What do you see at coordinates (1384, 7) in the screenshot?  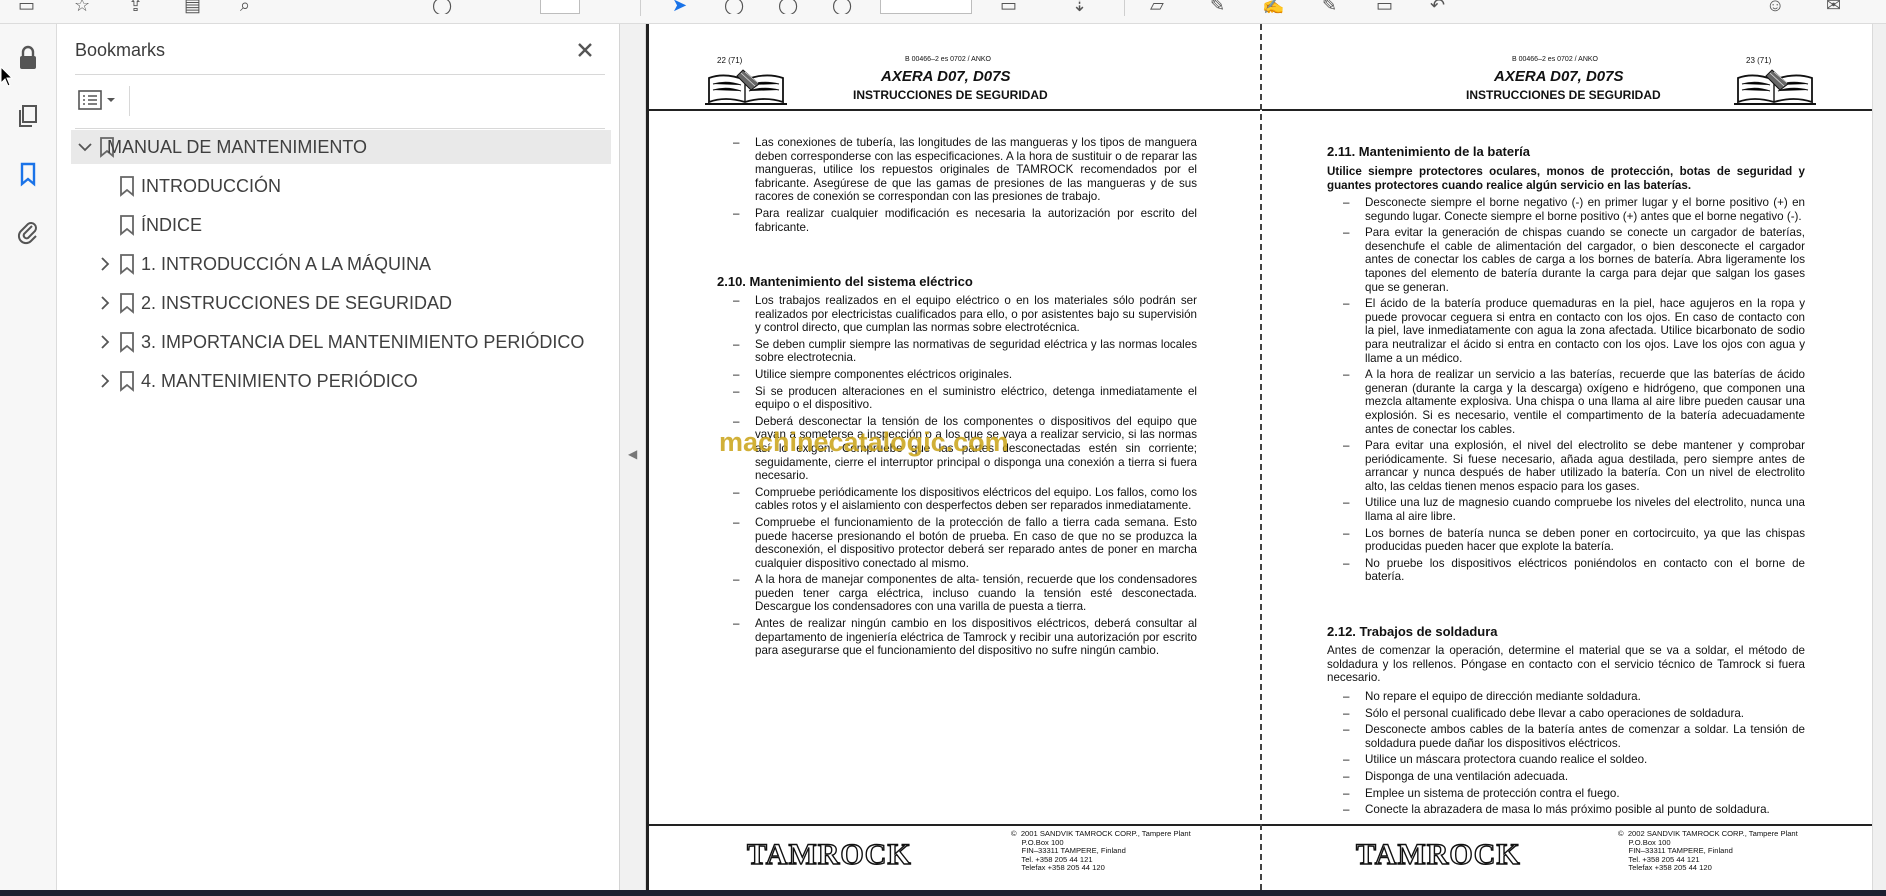 I see `stamp-icon: ▭` at bounding box center [1384, 7].